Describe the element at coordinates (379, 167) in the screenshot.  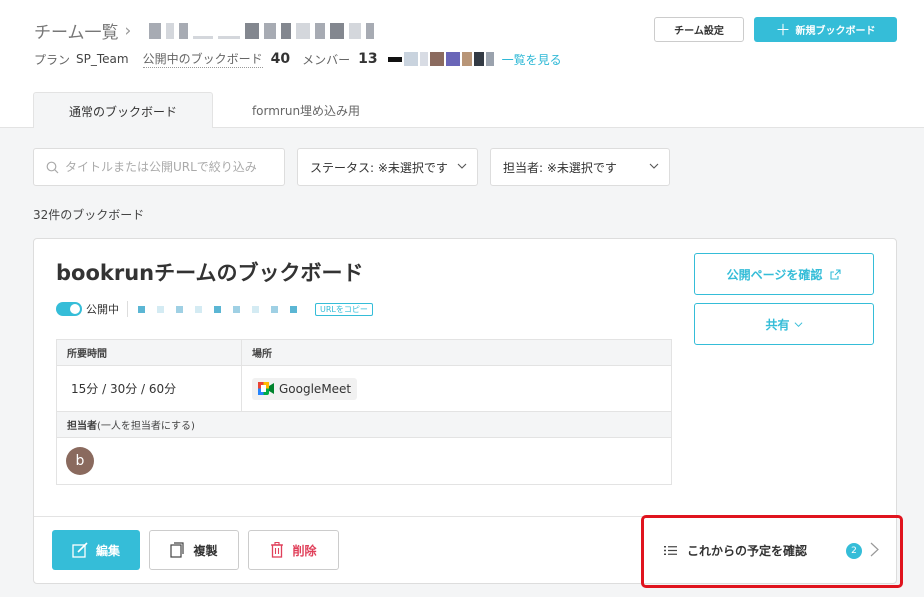
I see `status-filter-label: ステータス: ※未選択です` at that location.